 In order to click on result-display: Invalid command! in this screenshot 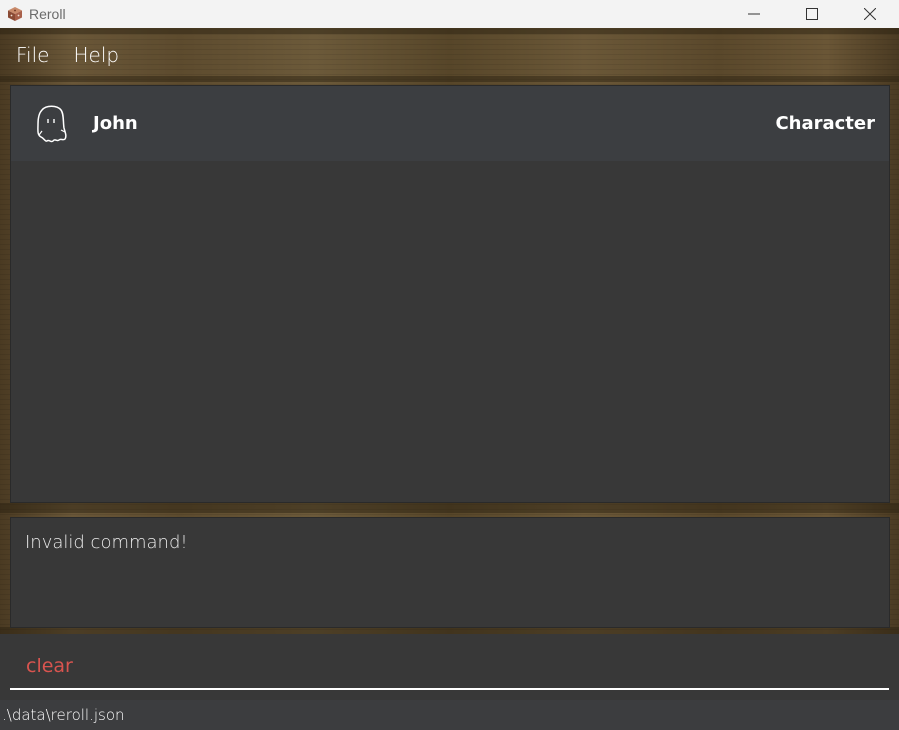, I will do `click(450, 572)`.